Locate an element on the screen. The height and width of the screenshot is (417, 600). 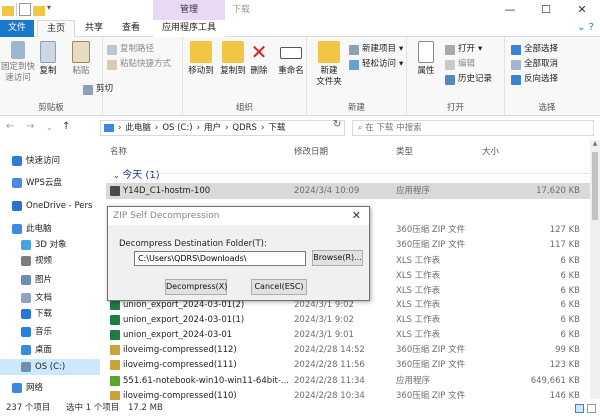
select-none-button: 全部取消 is located at coordinates (534, 64).